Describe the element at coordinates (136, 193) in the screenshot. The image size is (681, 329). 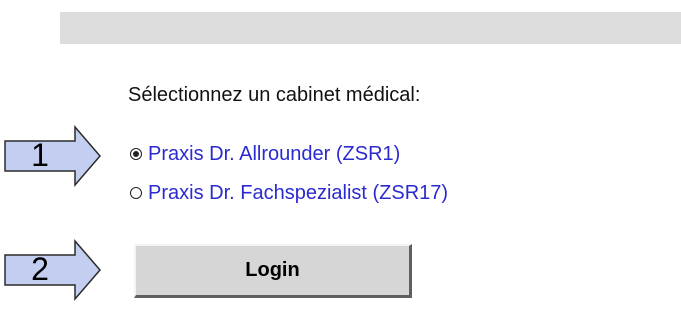
I see `radio-unchecked-icon` at that location.